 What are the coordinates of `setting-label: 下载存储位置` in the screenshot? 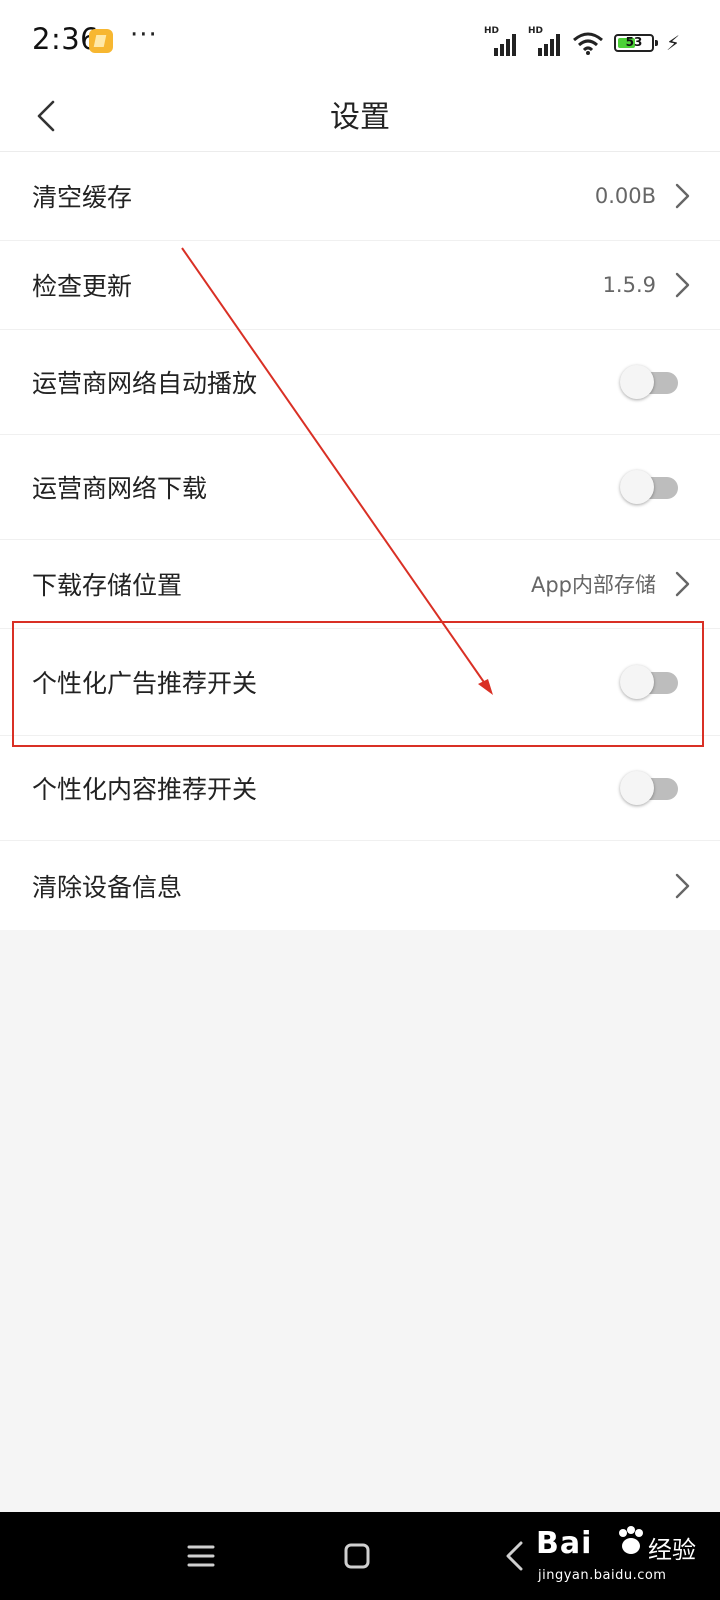 It's located at (107, 585).